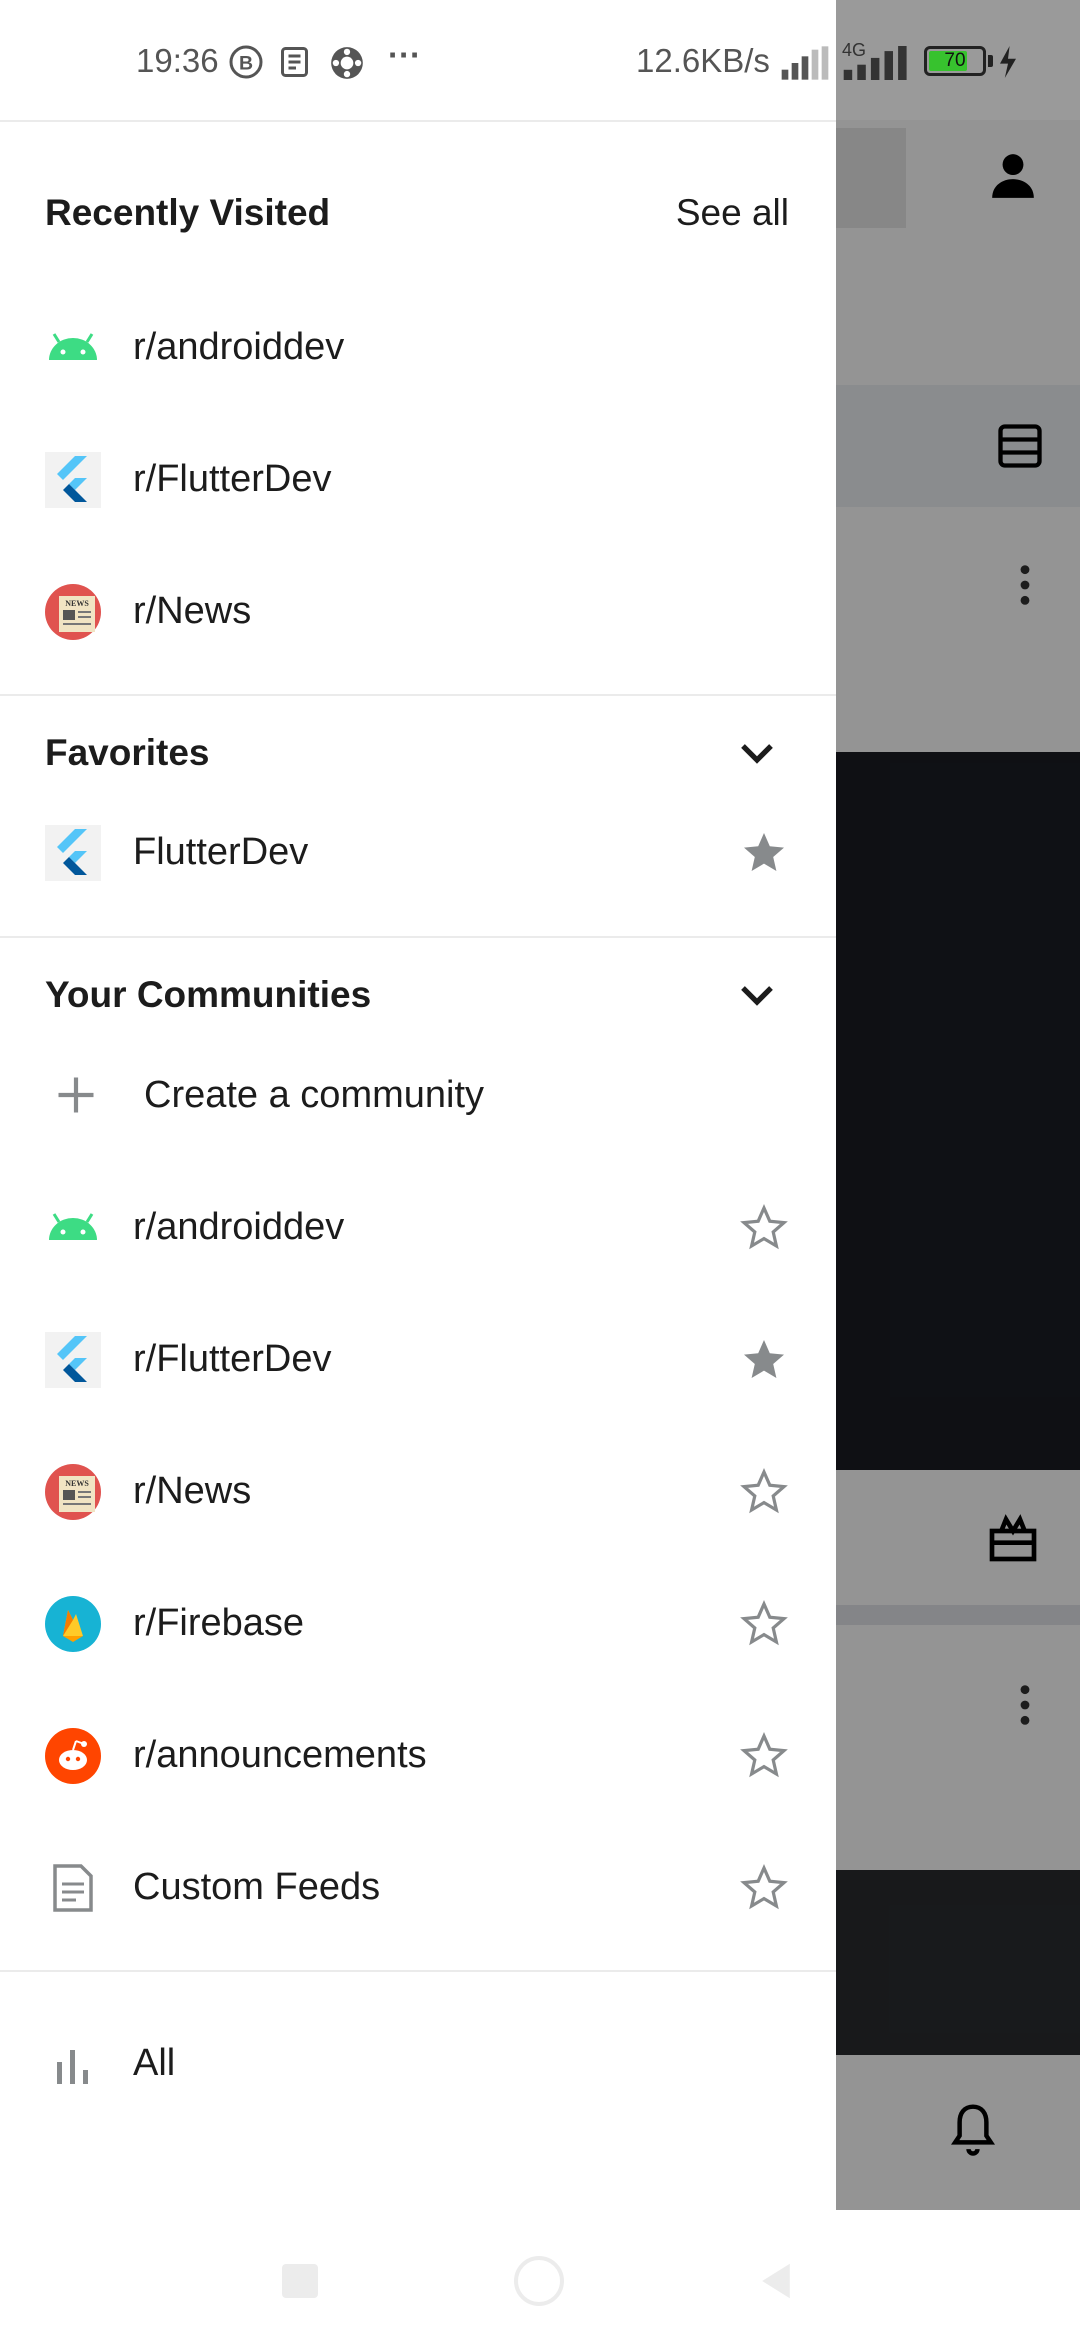 Image resolution: width=1080 pixels, height=2340 pixels. Describe the element at coordinates (418, 1623) in the screenshot. I see `community-item-firebase: r/Firebase` at that location.